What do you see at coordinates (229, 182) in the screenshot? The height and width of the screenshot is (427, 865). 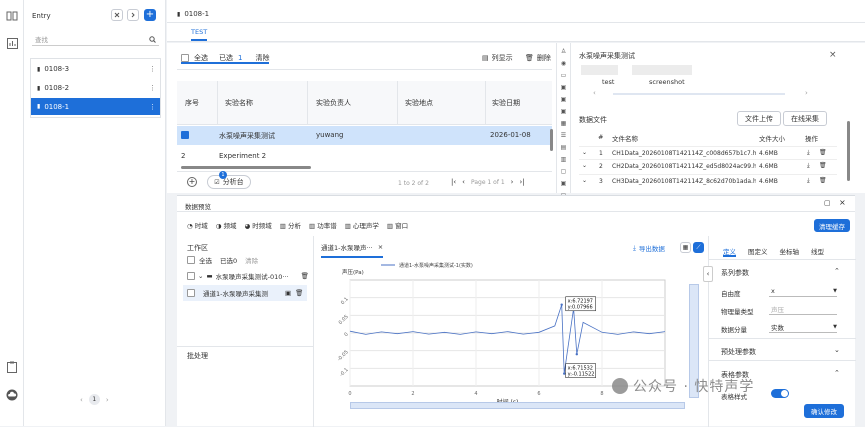 I see `analysis-button: ☑ 分析台` at bounding box center [229, 182].